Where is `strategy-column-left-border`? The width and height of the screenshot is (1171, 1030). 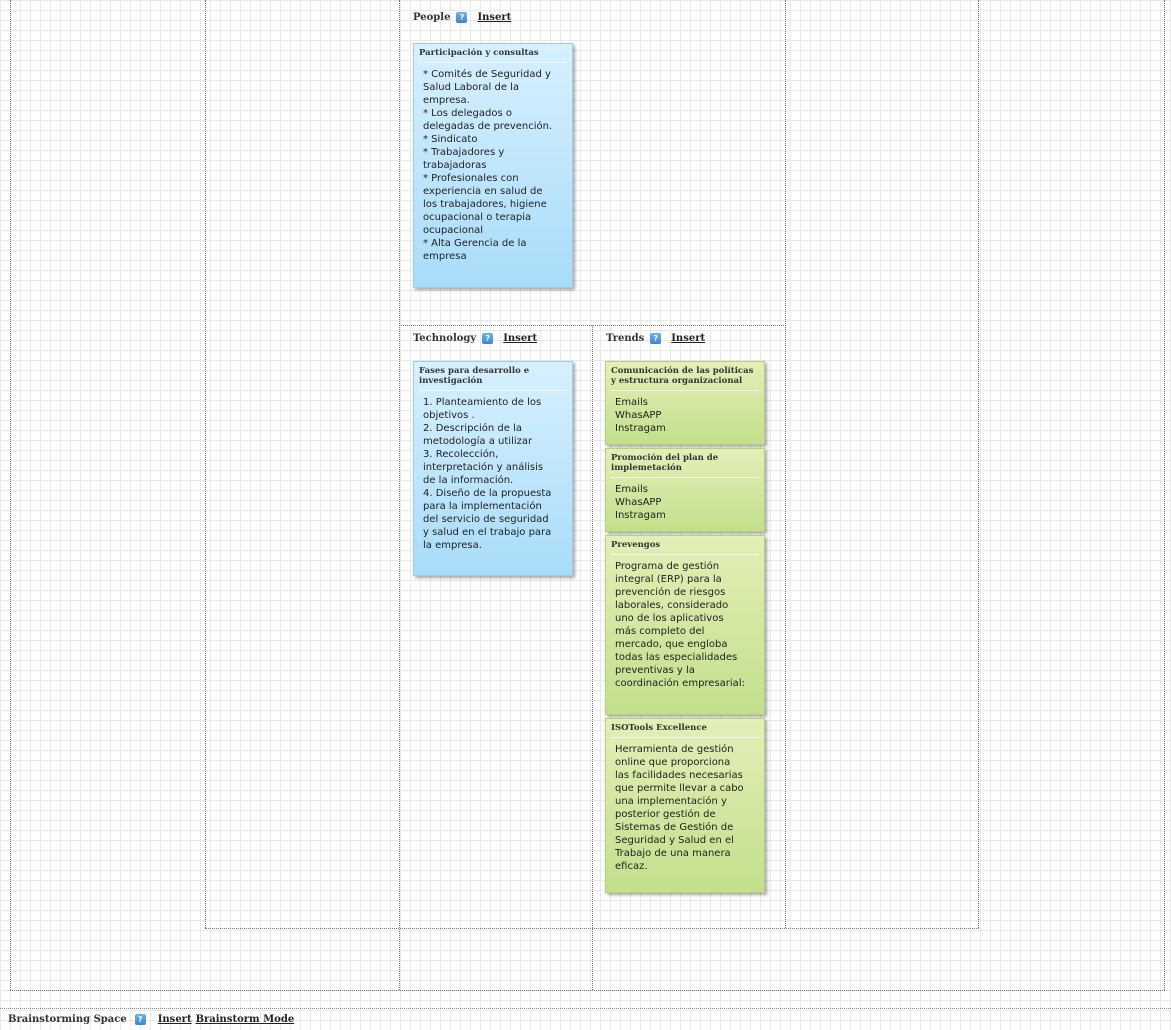
strategy-column-left-border is located at coordinates (205, 464).